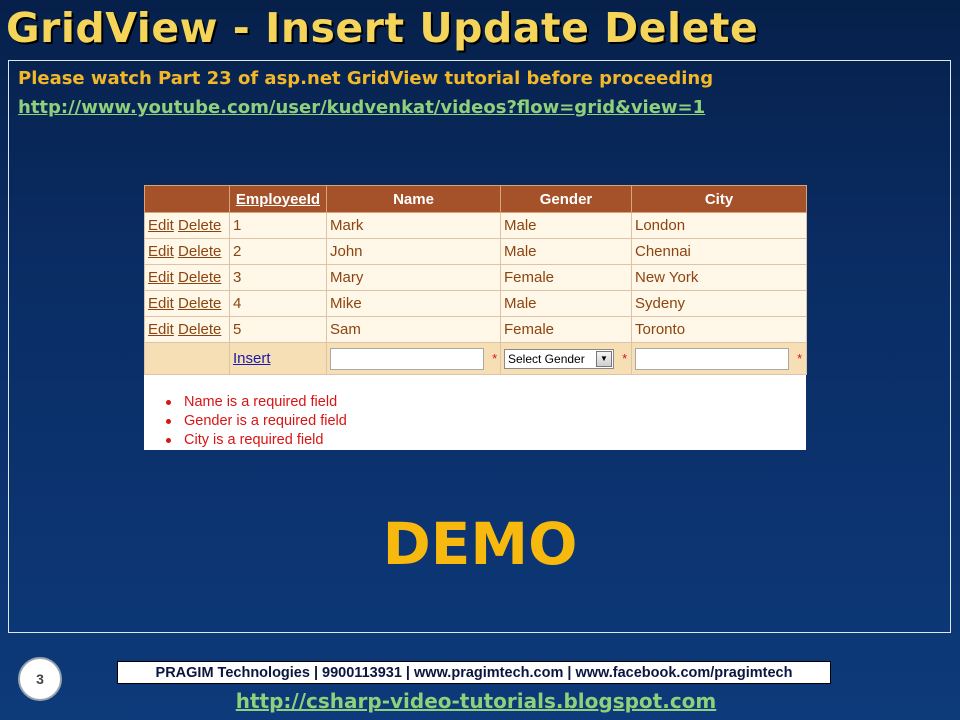 The image size is (960, 720). What do you see at coordinates (278, 358) in the screenshot?
I see `insert-cell: Insert` at bounding box center [278, 358].